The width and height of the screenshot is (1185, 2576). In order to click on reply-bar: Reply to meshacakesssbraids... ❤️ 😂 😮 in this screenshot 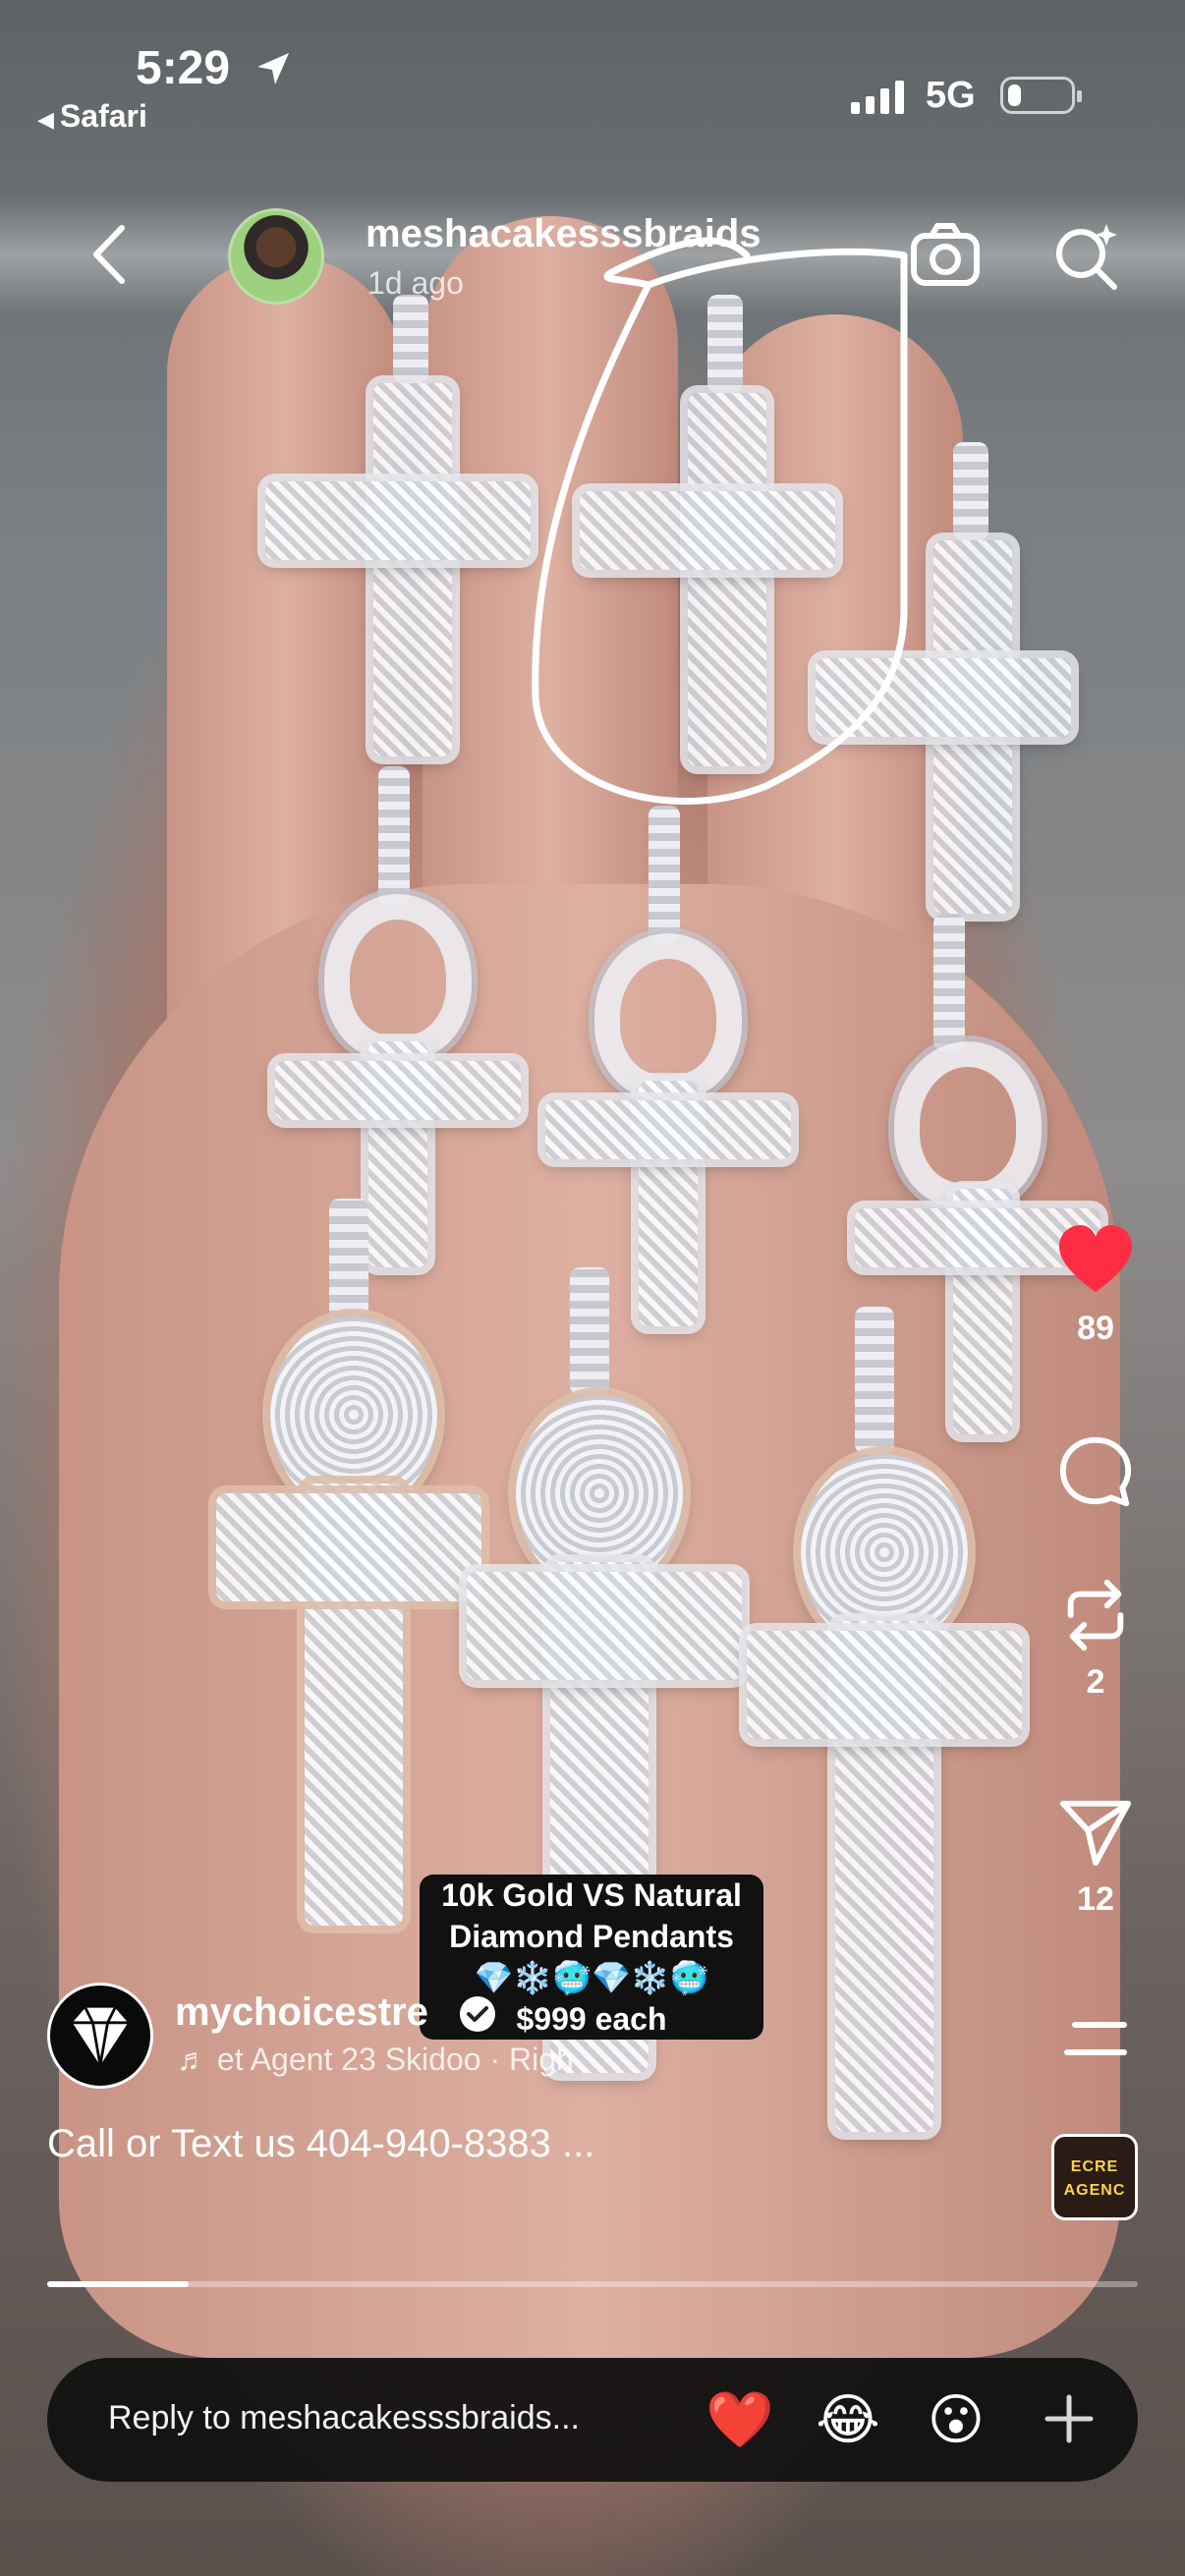, I will do `click(592, 2420)`.